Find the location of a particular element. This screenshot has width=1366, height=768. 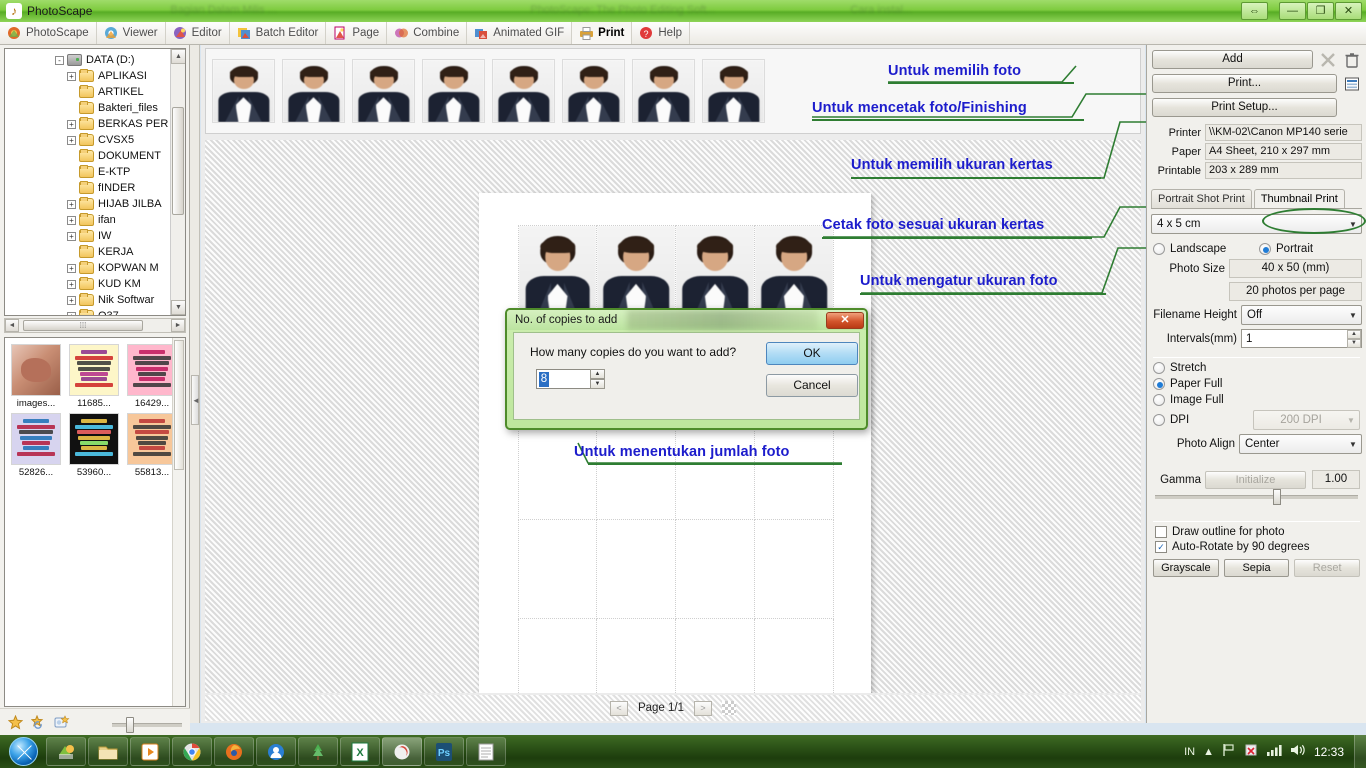

tray-action-center-icon is located at coordinates (1251, 751).